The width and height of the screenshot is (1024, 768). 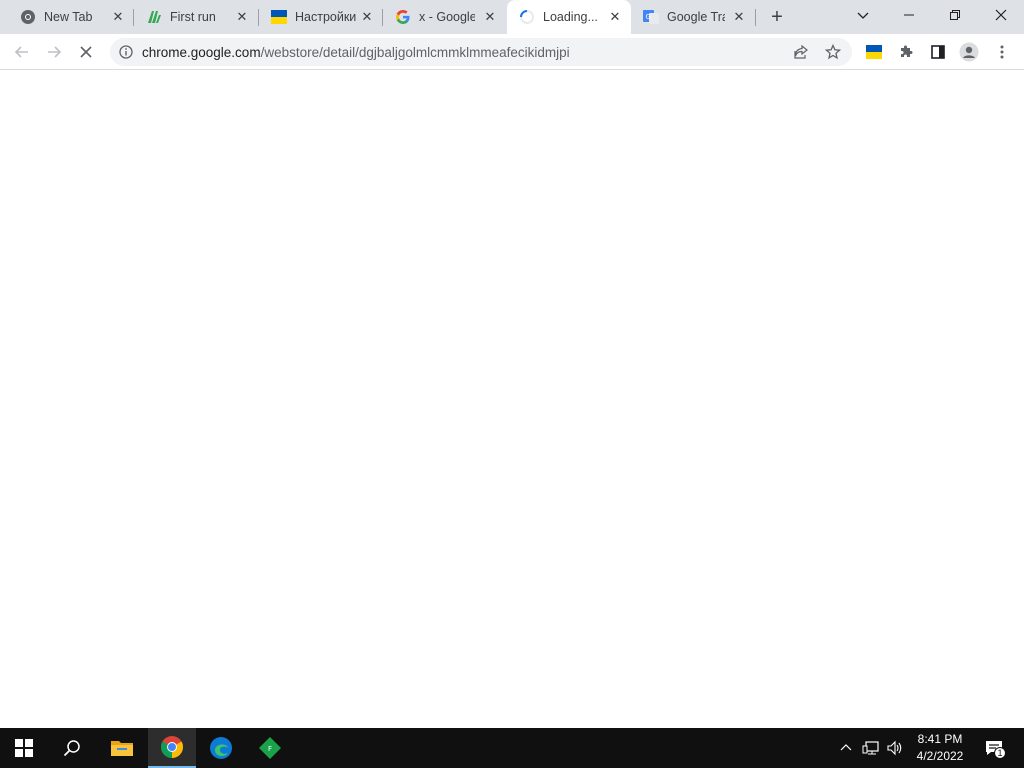 What do you see at coordinates (512, 748) in the screenshot?
I see `windows-taskbar: F 8:41 PM 4/2/2022 1` at bounding box center [512, 748].